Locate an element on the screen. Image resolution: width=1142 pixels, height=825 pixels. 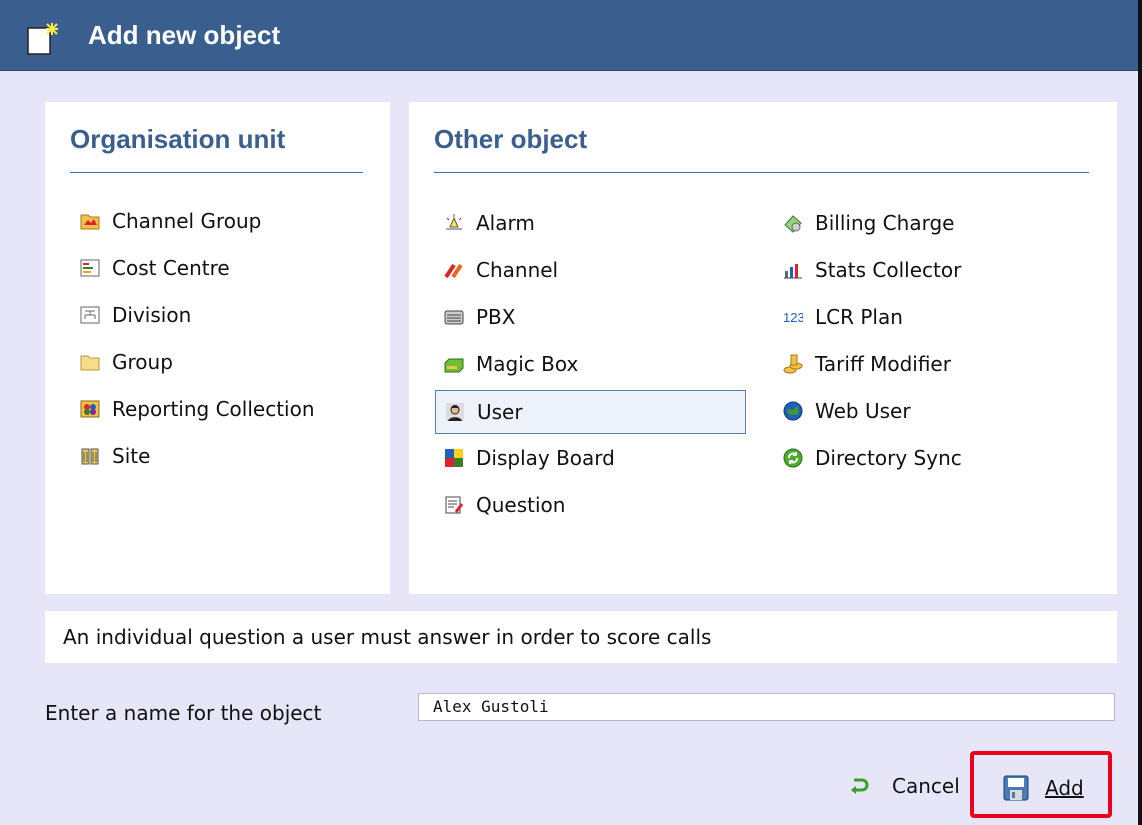
org-item-cost-centre: Cost Centre is located at coordinates (155, 268).